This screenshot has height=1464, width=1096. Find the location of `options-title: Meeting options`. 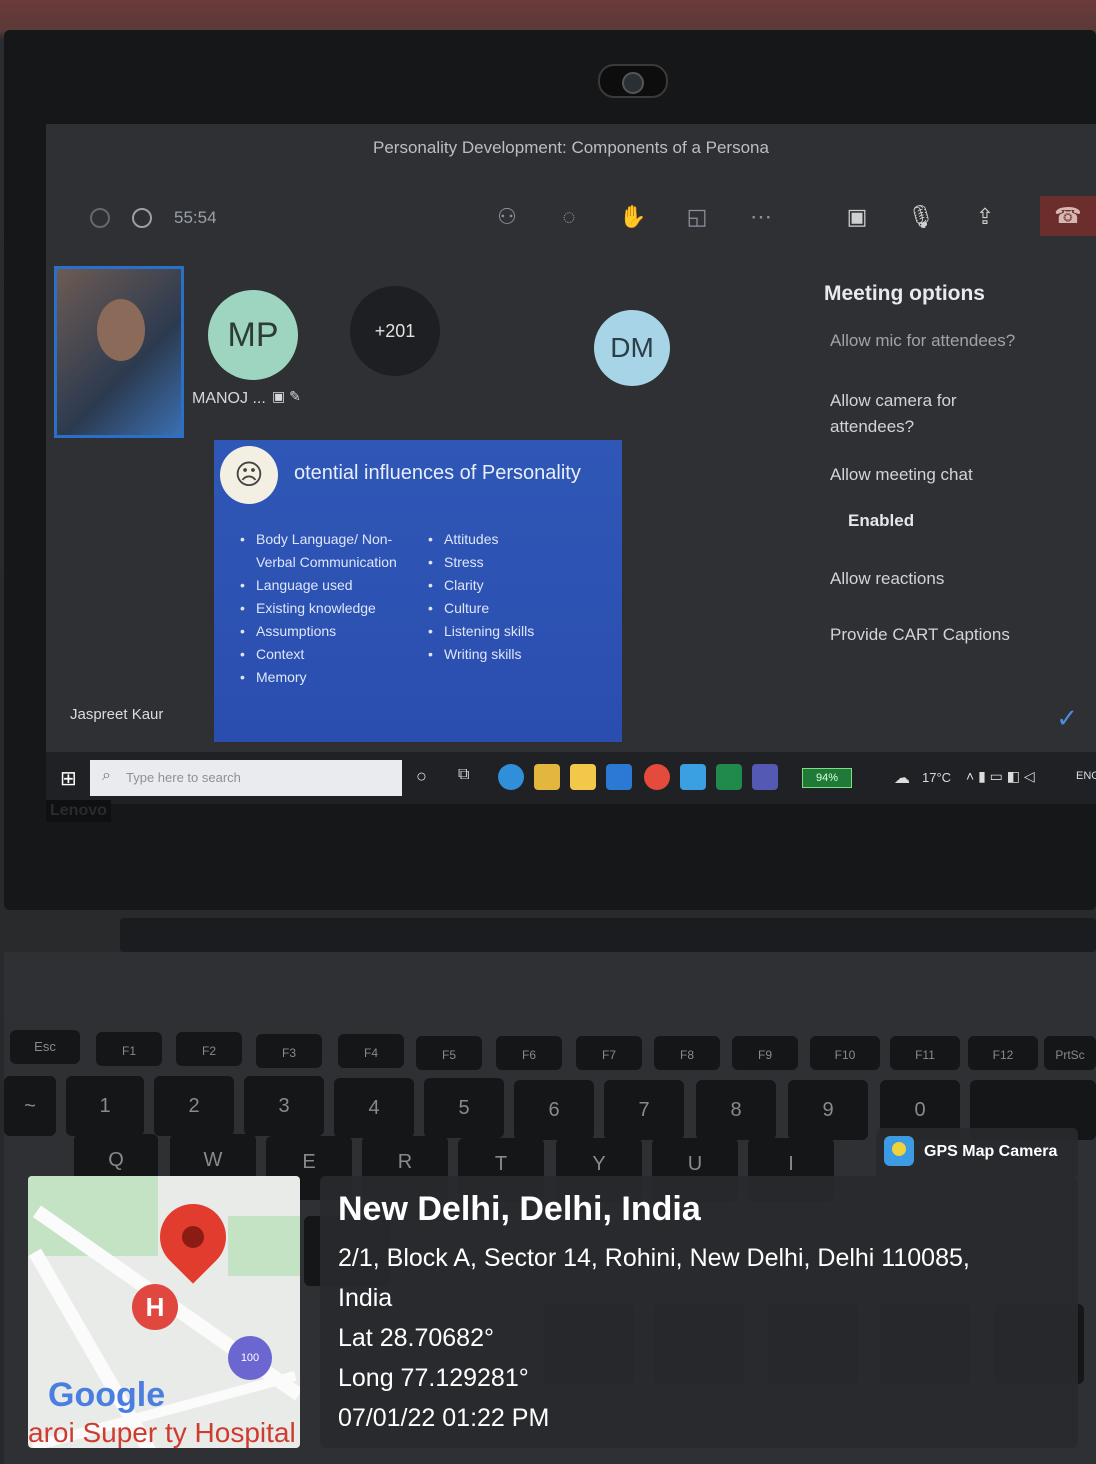

options-title: Meeting options is located at coordinates (904, 293).